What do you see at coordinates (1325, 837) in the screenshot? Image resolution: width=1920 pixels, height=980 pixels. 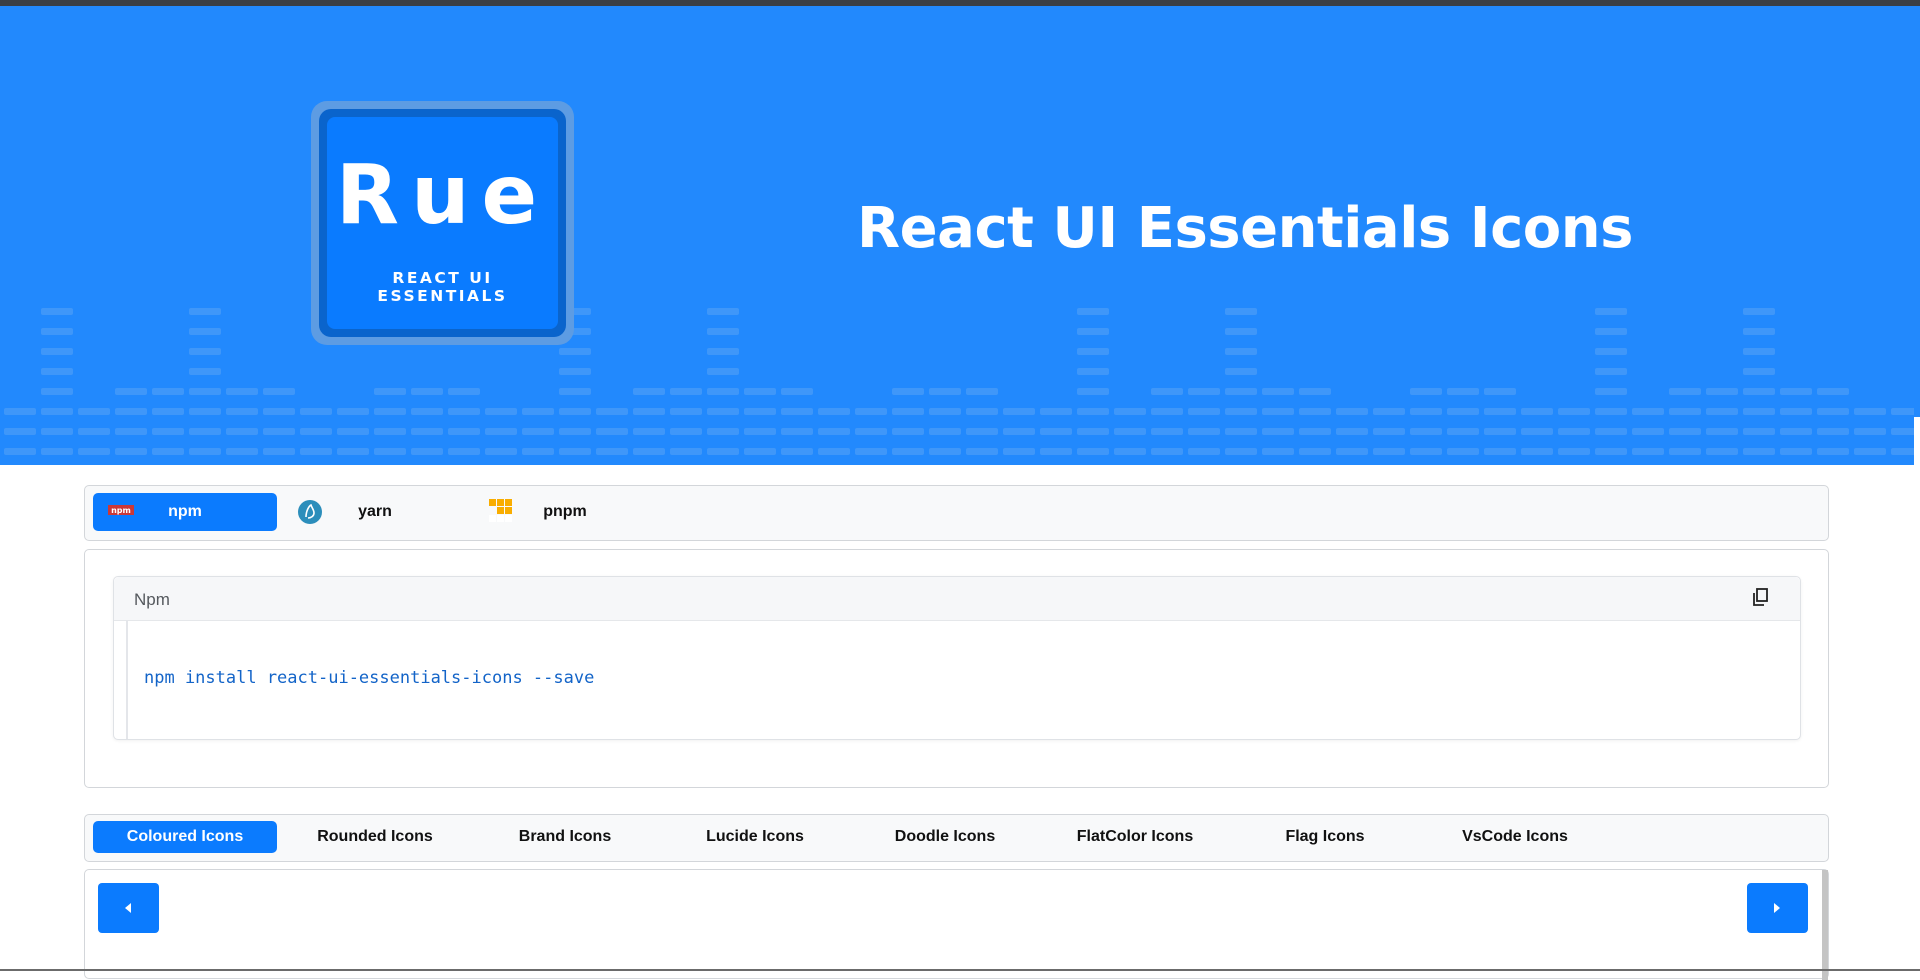 I see `tab-flag-icons: Flag Icons` at bounding box center [1325, 837].